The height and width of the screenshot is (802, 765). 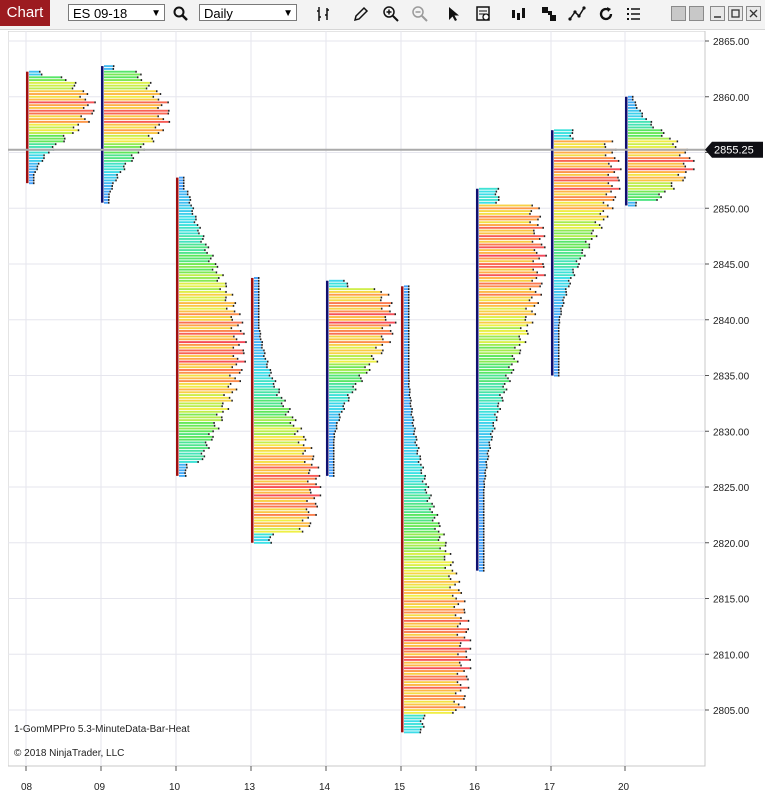 What do you see at coordinates (248, 12) in the screenshot?
I see `period-selector: Daily ▼` at bounding box center [248, 12].